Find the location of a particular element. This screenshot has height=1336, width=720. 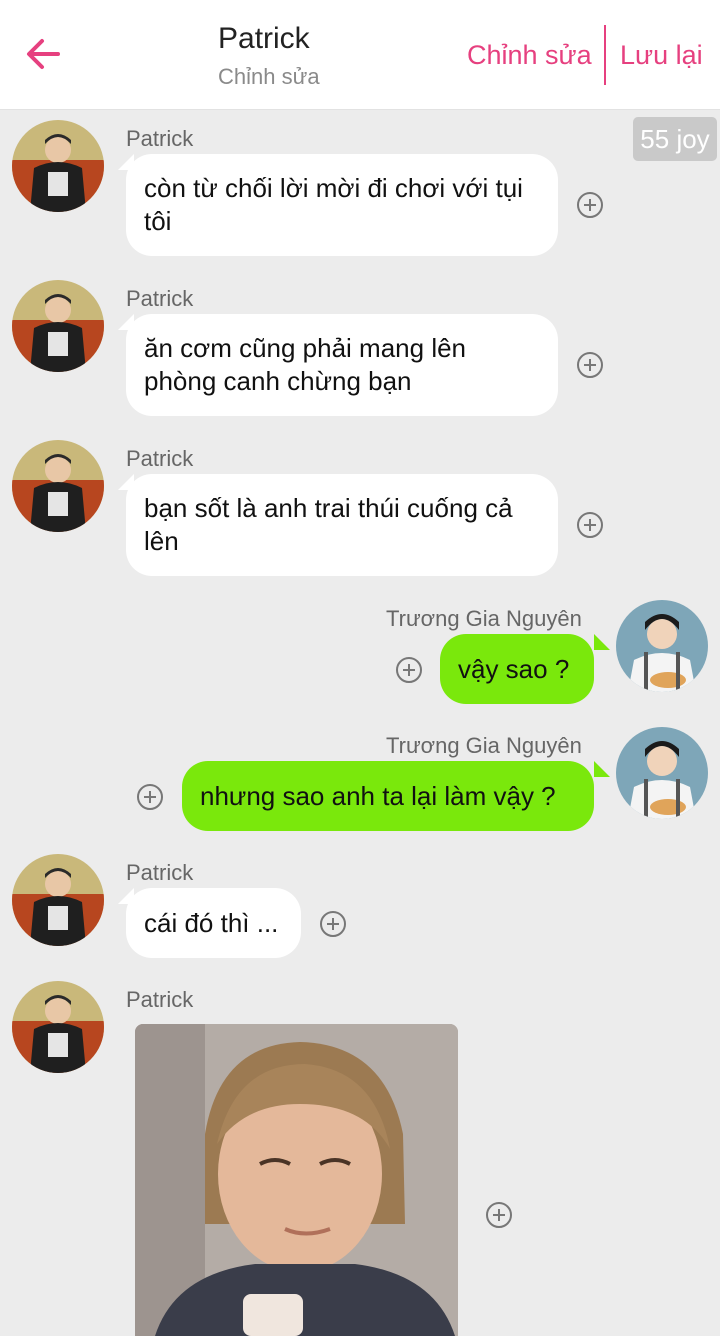

message-bubble: nhưng sao anh ta lại làm vậy ? is located at coordinates (388, 796).